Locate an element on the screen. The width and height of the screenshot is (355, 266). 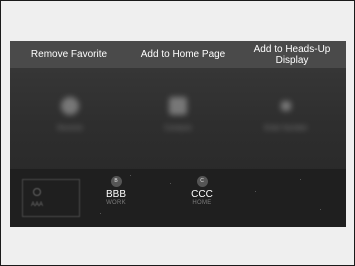
keypad-icon is located at coordinates (286, 106).